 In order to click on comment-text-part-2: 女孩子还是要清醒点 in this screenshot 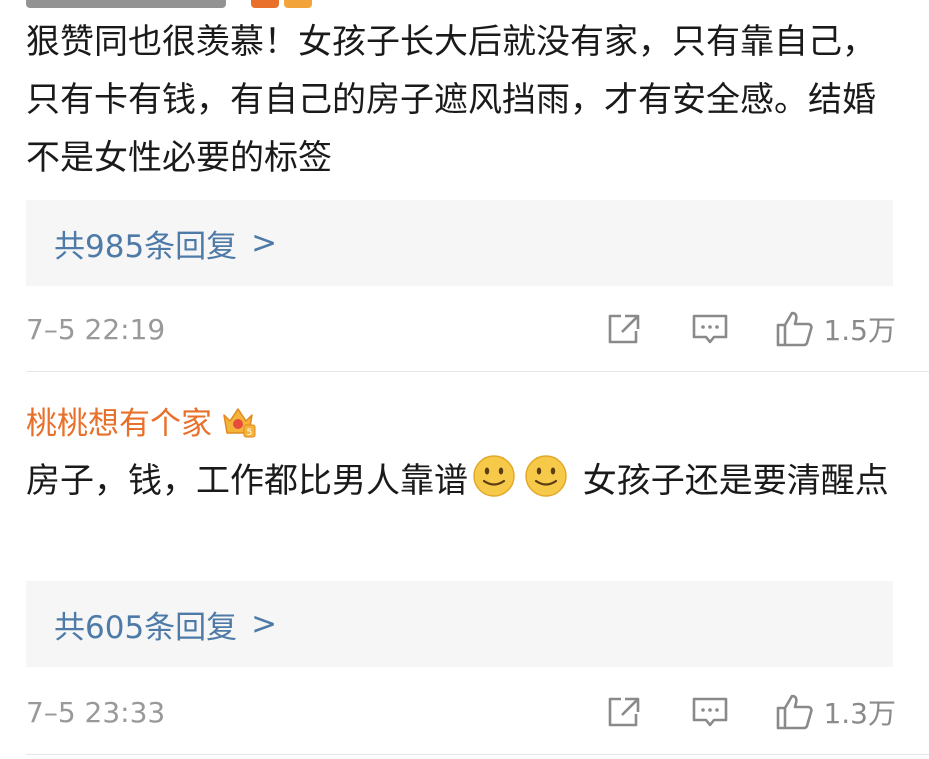, I will do `click(730, 481)`.